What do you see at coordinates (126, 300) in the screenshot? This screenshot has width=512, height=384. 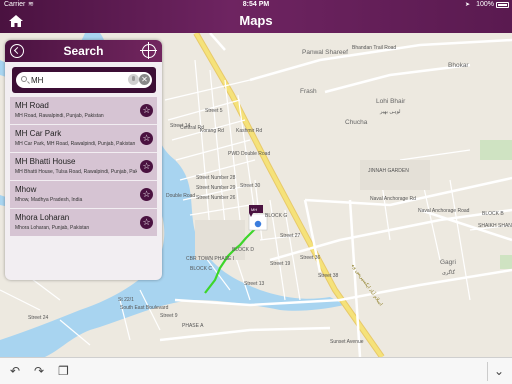 I see `map-label-street-22: St 22/1` at bounding box center [126, 300].